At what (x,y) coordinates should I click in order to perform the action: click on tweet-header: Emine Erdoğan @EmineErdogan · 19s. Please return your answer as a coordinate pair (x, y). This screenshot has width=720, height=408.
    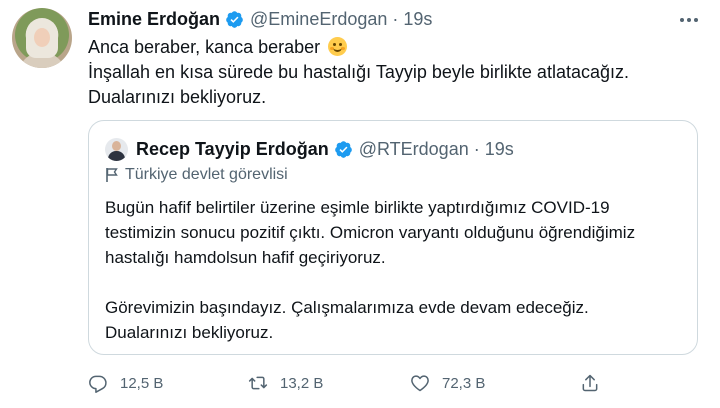
    Looking at the image, I should click on (260, 19).